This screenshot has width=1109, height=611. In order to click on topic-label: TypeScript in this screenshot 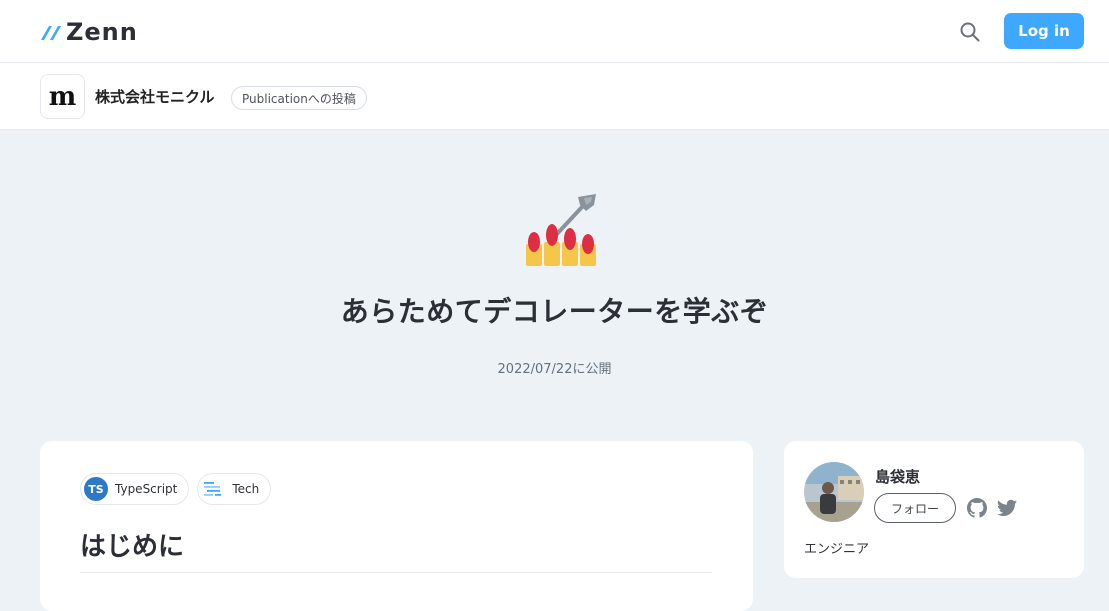, I will do `click(146, 489)`.